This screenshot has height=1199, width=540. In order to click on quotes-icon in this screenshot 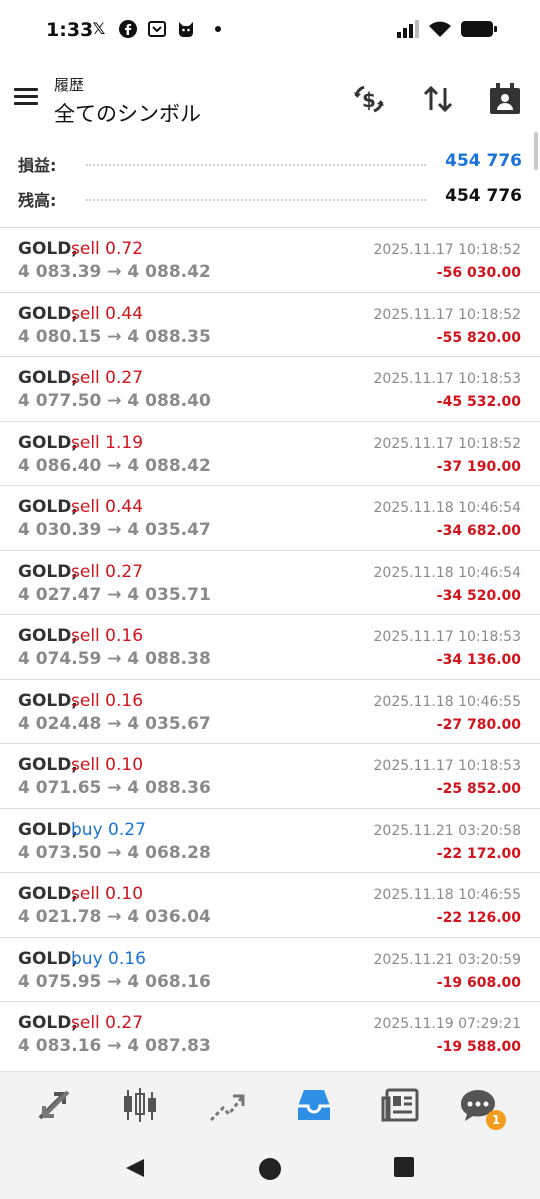, I will do `click(54, 1105)`.